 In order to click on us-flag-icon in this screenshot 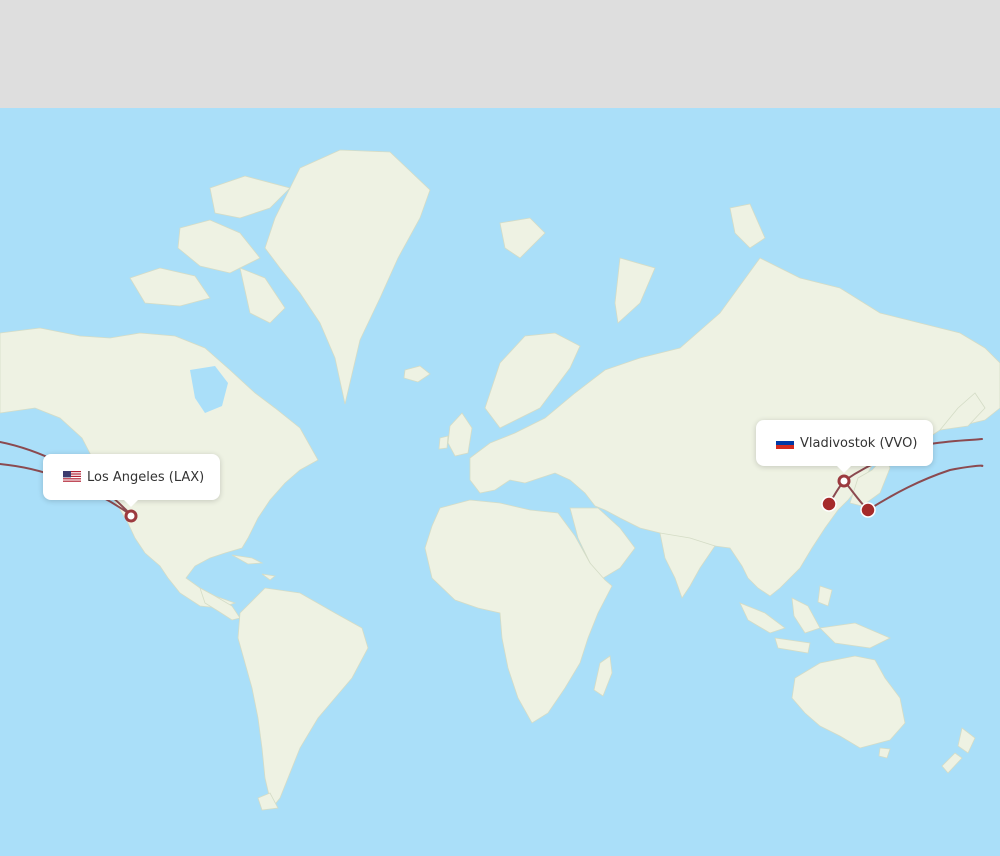, I will do `click(72, 477)`.